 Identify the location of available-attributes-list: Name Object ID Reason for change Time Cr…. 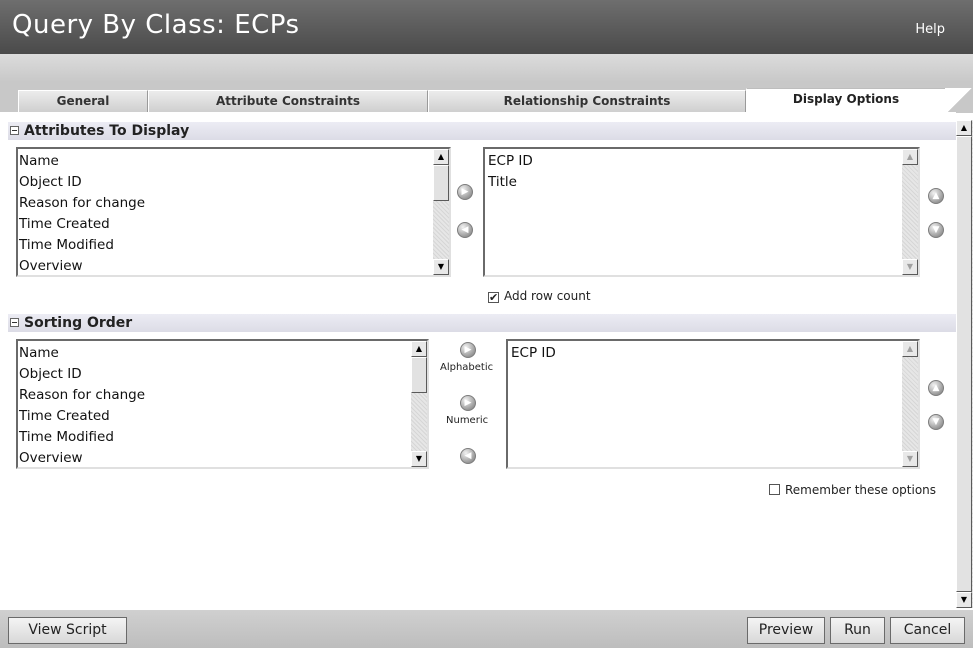
(233, 212).